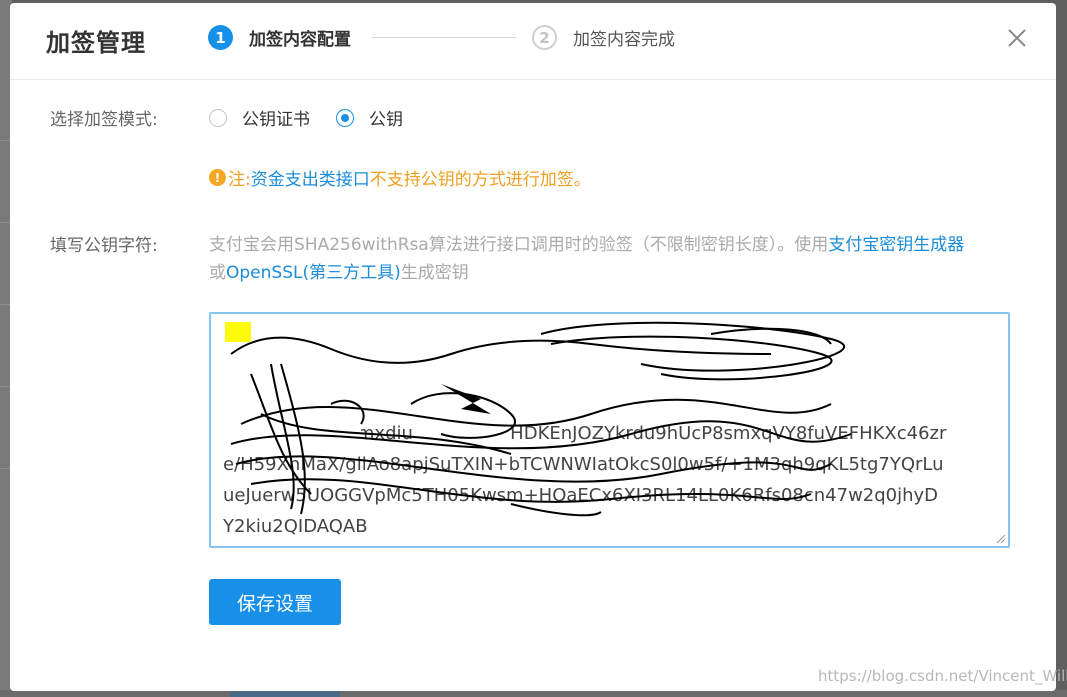 Image resolution: width=1067 pixels, height=697 pixels. What do you see at coordinates (624, 40) in the screenshot?
I see `step-2-label: 加签内容完成` at bounding box center [624, 40].